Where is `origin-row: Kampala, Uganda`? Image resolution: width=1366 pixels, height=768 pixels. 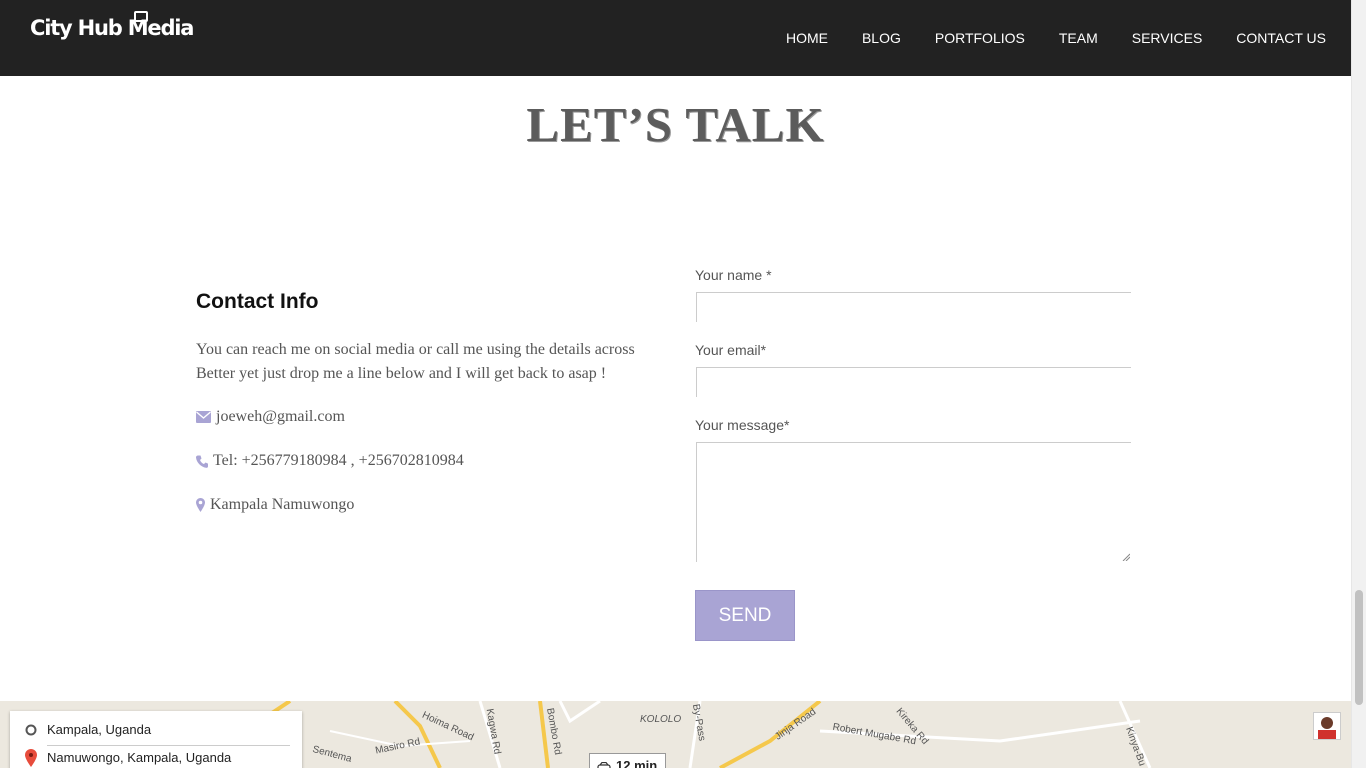 origin-row: Kampala, Uganda is located at coordinates (150, 729).